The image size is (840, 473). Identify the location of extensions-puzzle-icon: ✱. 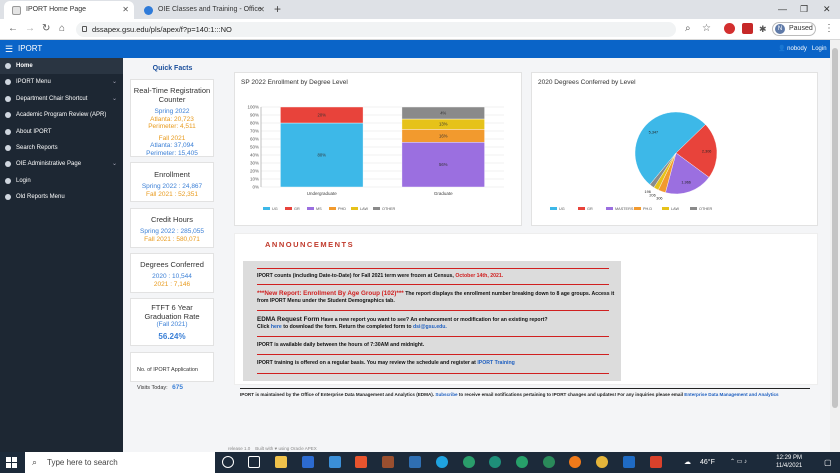
(763, 29).